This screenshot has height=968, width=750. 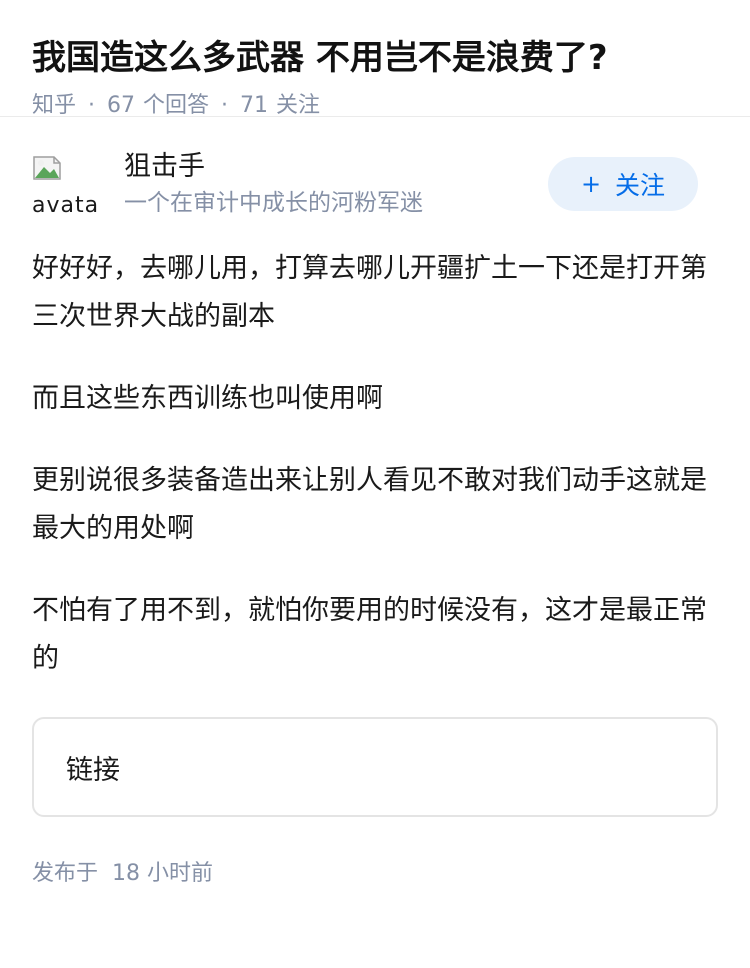 I want to click on question-title: 我国造这么多武器 不用岂不是浪费了?, so click(x=375, y=58).